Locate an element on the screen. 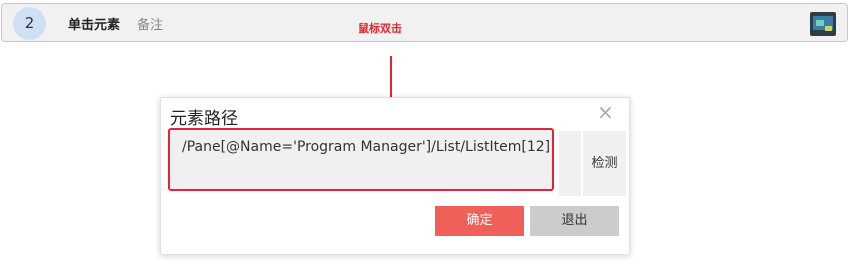 The height and width of the screenshot is (271, 851). step-row: 2 单击元素 备注 is located at coordinates (424, 22).